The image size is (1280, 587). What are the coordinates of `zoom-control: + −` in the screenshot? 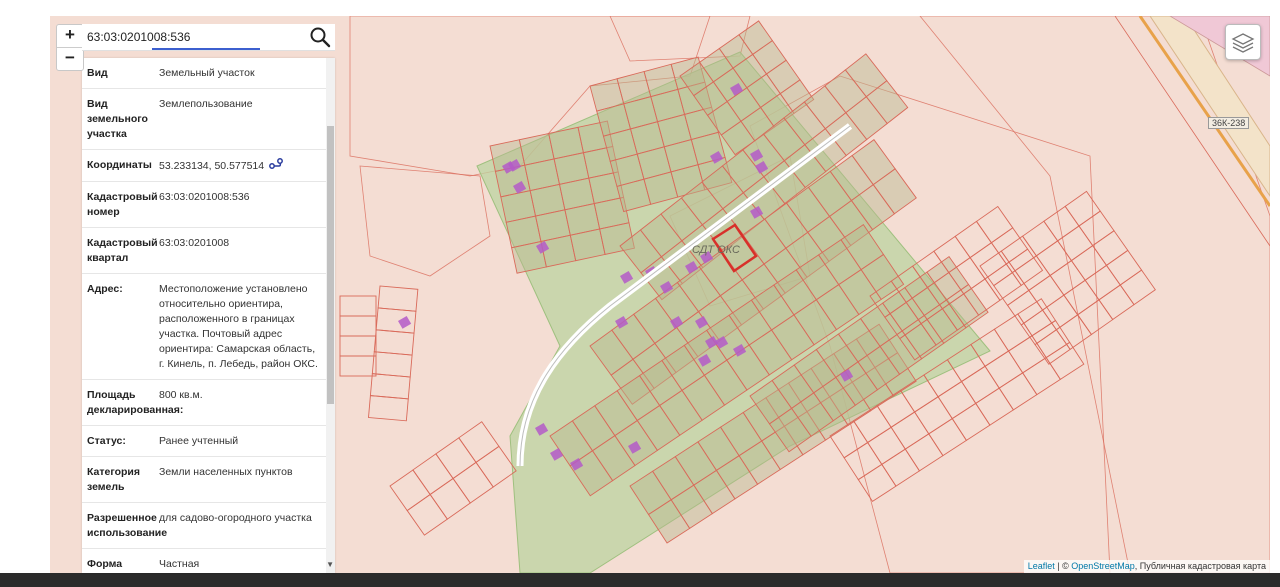 It's located at (70, 47).